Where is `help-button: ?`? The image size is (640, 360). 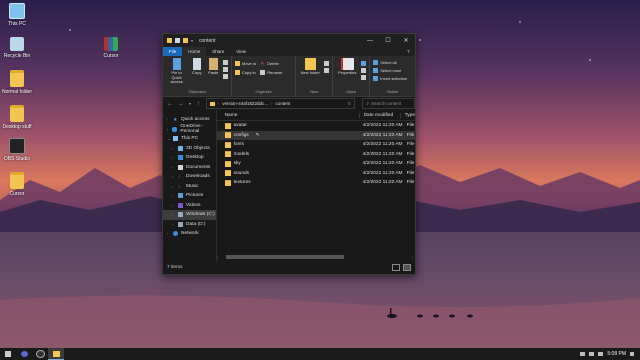 help-button: ? is located at coordinates (411, 51).